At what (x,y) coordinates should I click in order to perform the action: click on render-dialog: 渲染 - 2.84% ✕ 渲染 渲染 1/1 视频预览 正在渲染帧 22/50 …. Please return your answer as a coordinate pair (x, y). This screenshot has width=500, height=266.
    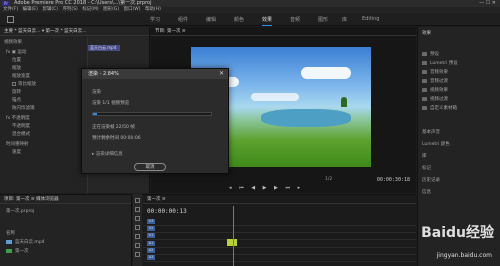
    Looking at the image, I should click on (155, 121).